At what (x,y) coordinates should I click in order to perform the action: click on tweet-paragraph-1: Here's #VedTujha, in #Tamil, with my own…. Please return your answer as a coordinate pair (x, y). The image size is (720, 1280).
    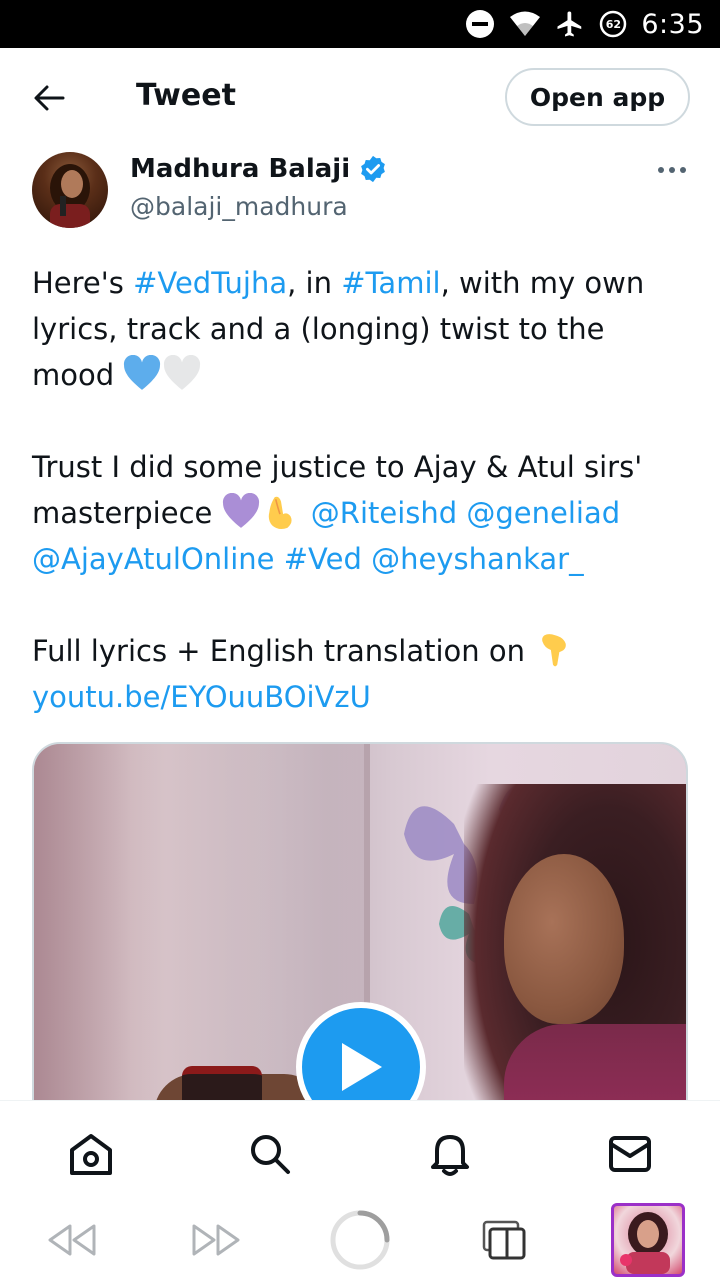
    Looking at the image, I should click on (357, 329).